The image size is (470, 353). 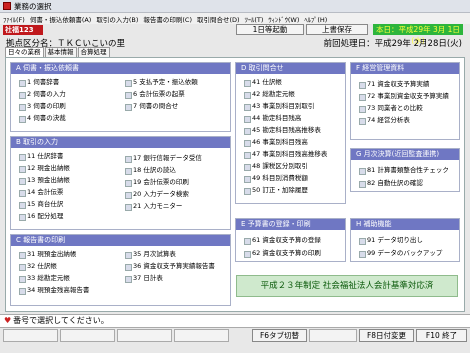 I want to click on menu-item-36: 36 資金収支予算実績報告書, so click(x=170, y=266).